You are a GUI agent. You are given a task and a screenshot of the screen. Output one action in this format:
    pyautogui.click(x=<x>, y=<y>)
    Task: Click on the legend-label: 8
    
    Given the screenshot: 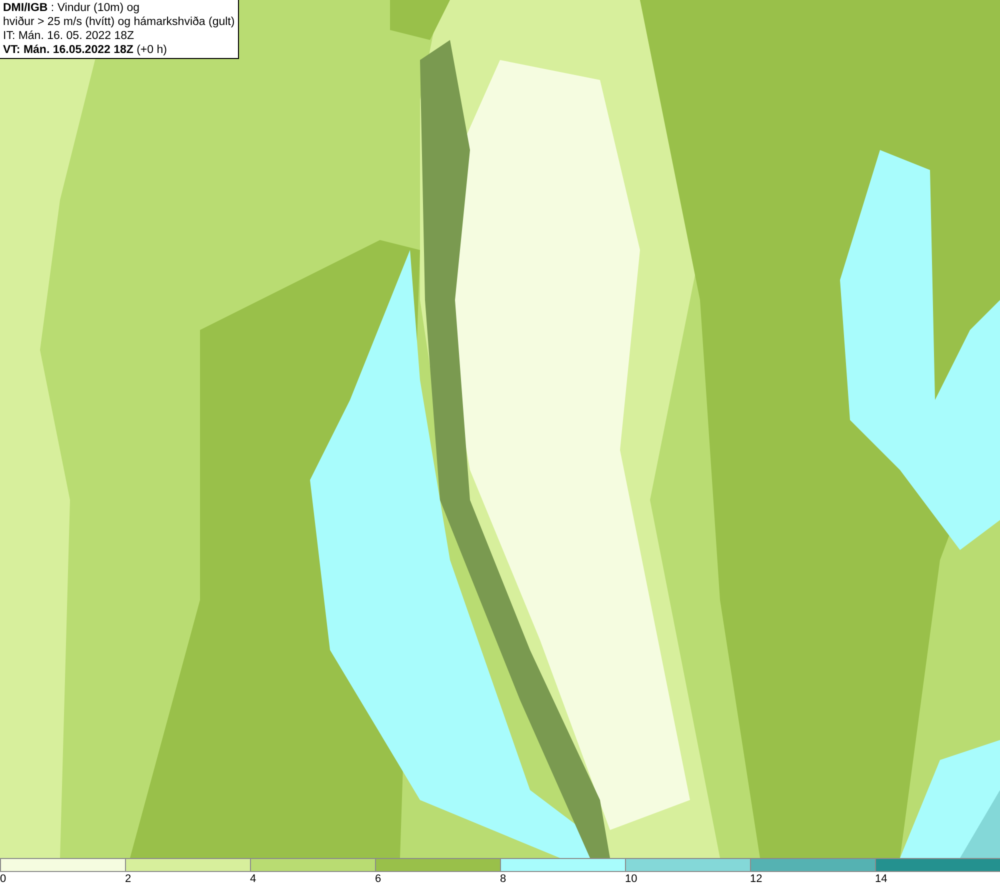 What is the action you would take?
    pyautogui.click(x=502, y=879)
    